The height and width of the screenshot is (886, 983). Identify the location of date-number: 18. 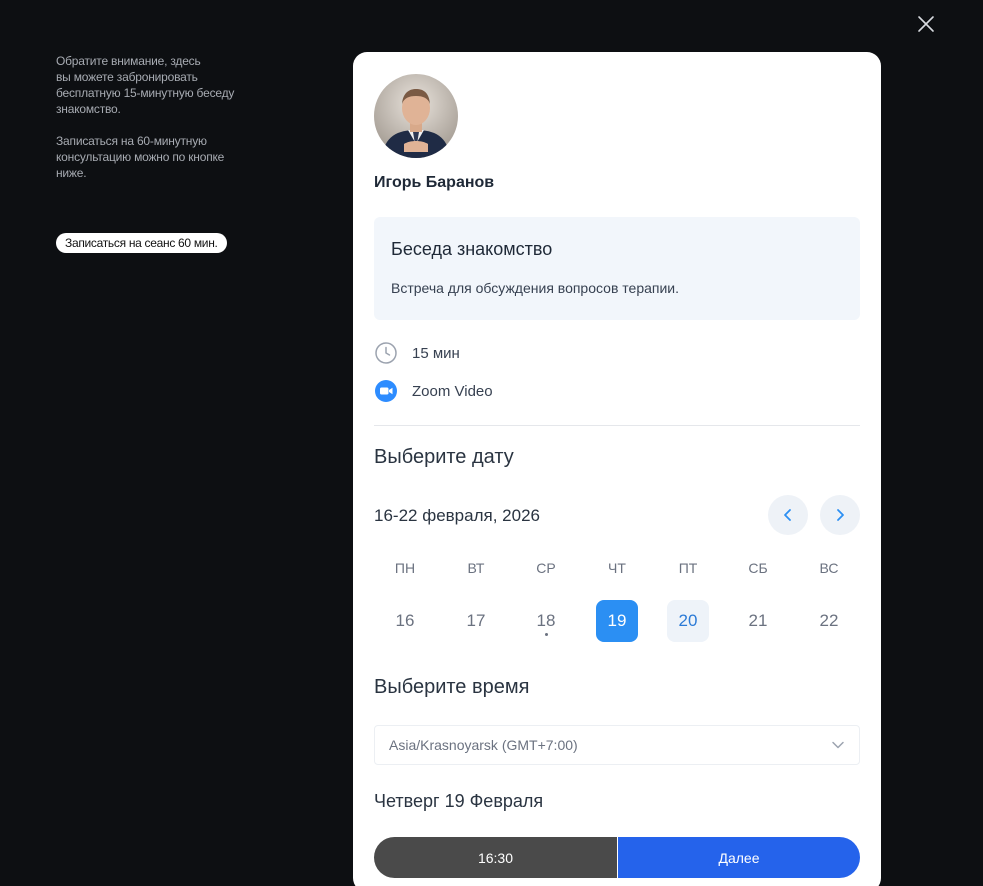
(546, 620).